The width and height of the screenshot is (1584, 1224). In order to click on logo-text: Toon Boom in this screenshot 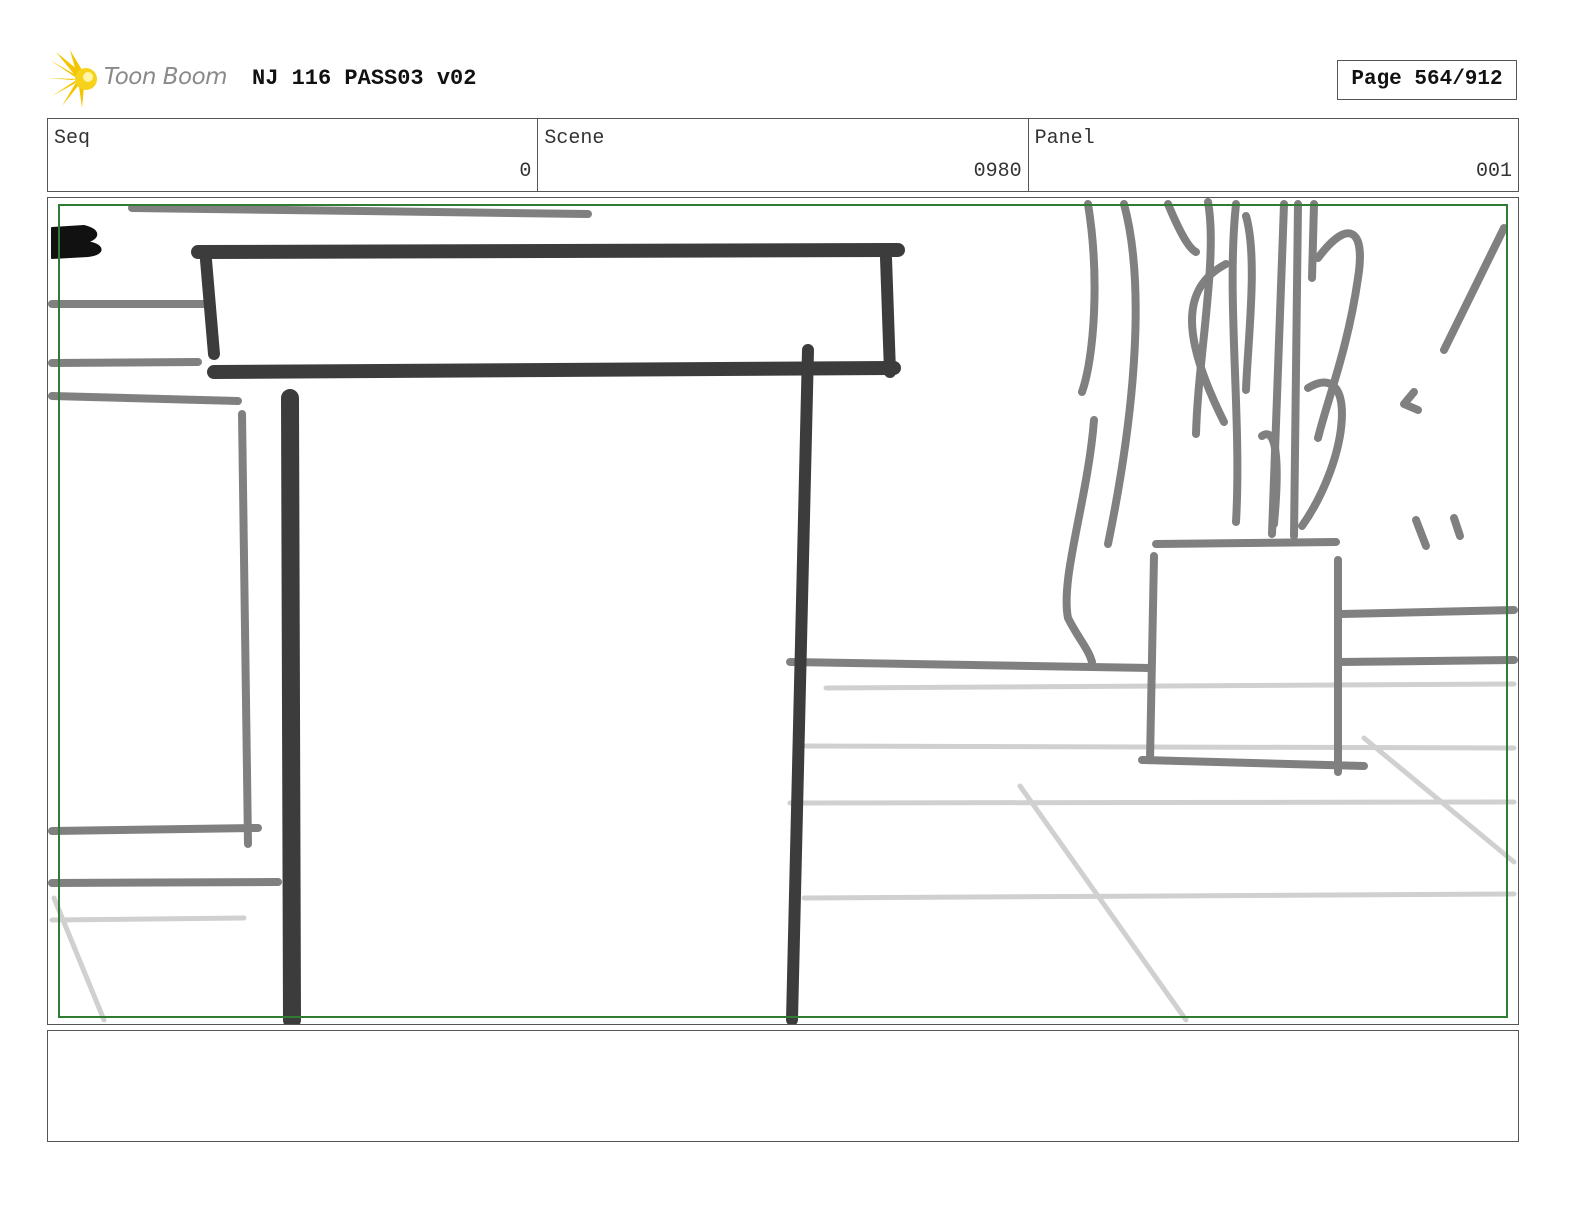, I will do `click(166, 77)`.